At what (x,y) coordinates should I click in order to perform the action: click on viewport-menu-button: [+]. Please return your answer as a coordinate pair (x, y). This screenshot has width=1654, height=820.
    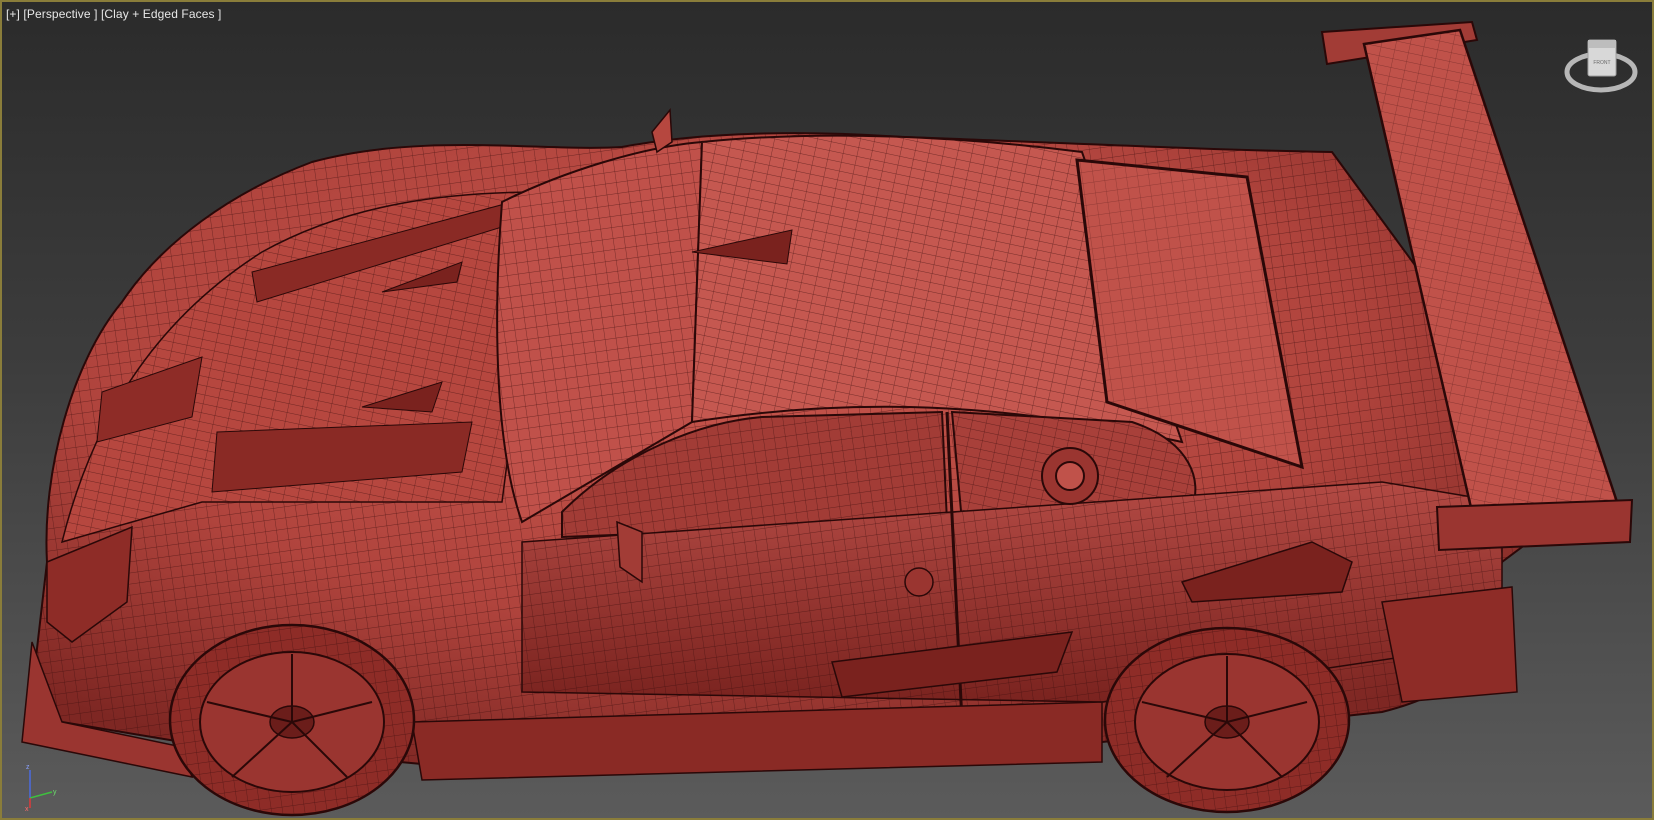
    Looking at the image, I should click on (13, 14).